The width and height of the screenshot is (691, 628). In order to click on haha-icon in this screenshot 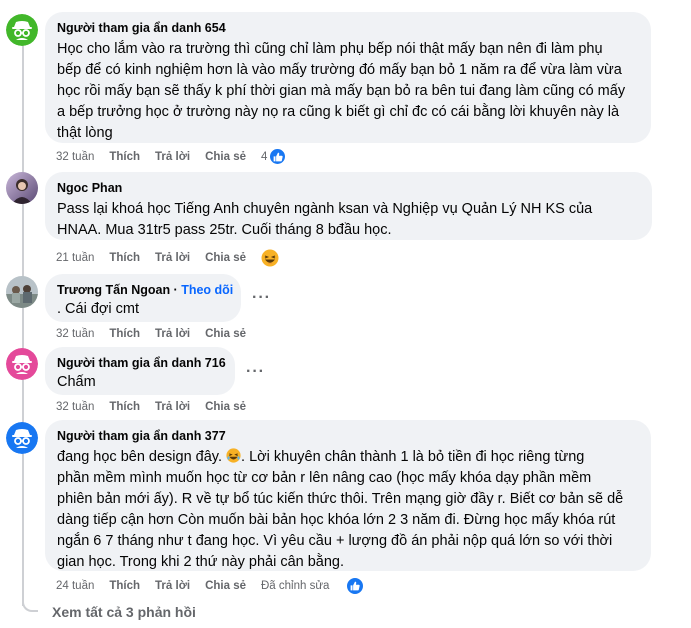, I will do `click(270, 258)`.